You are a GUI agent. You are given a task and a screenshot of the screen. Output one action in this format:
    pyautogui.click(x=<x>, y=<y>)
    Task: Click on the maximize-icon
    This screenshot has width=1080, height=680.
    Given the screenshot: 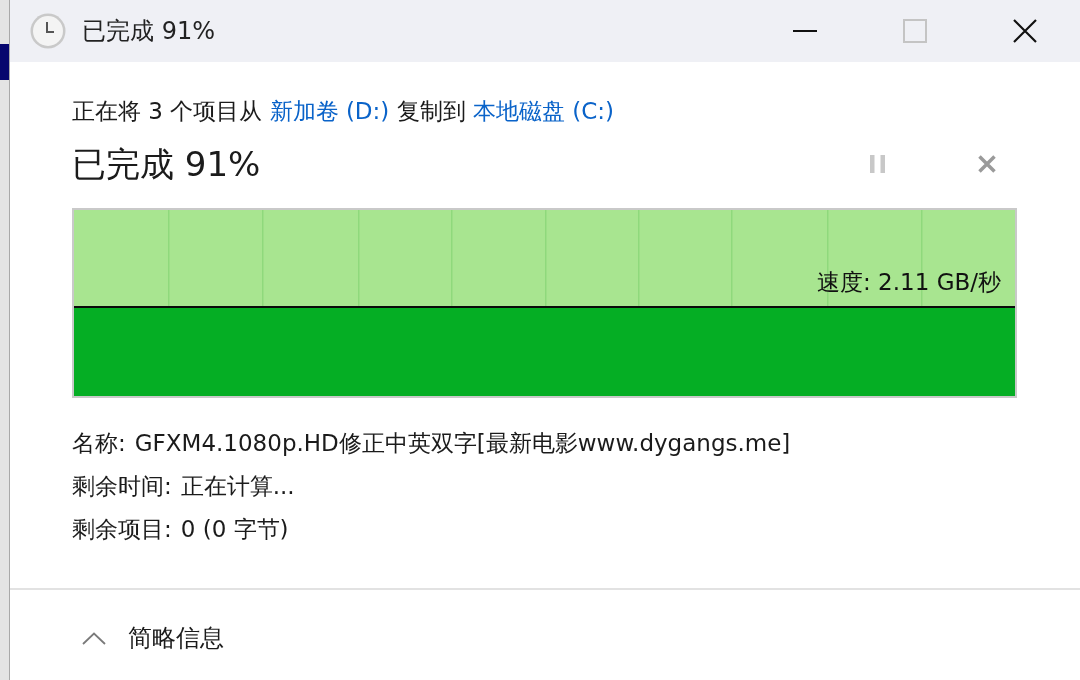 What is the action you would take?
    pyautogui.click(x=915, y=31)
    